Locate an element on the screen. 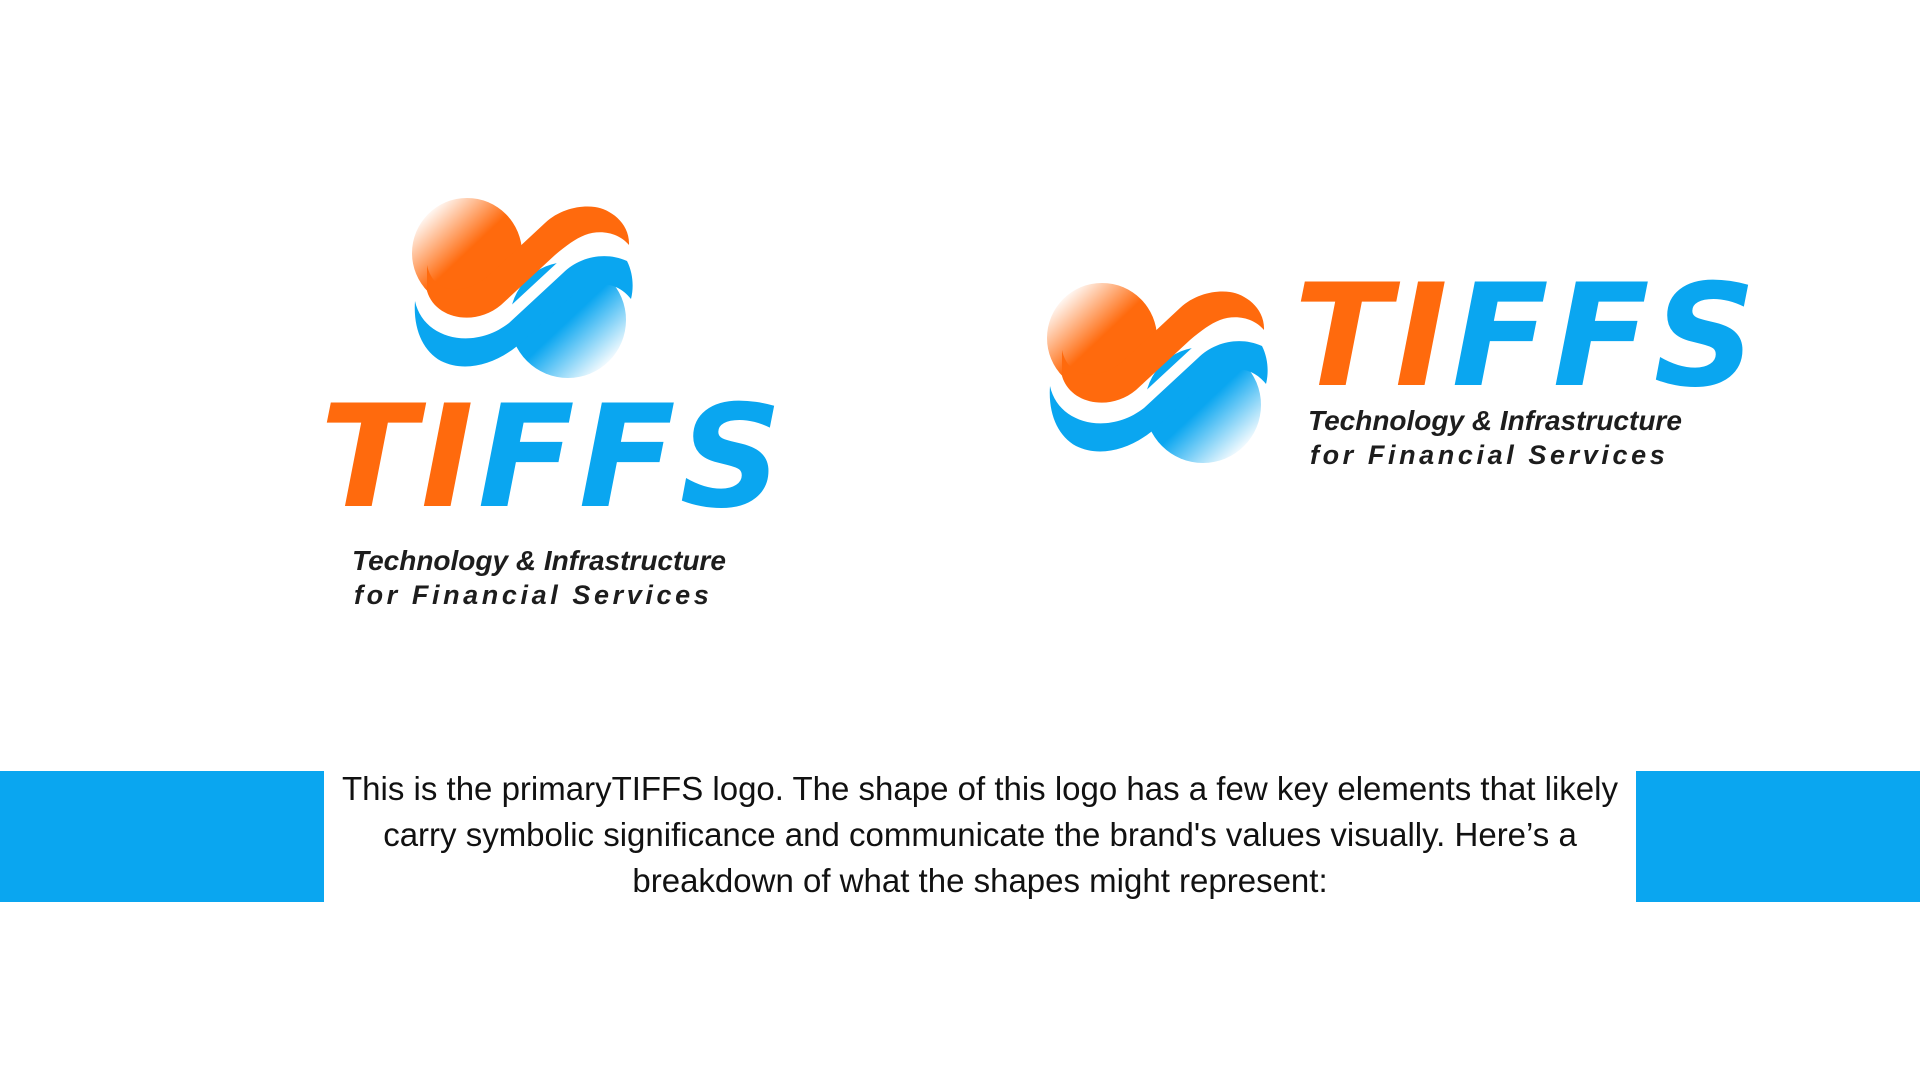 The width and height of the screenshot is (1920, 1080). accent-band-left is located at coordinates (162, 836).